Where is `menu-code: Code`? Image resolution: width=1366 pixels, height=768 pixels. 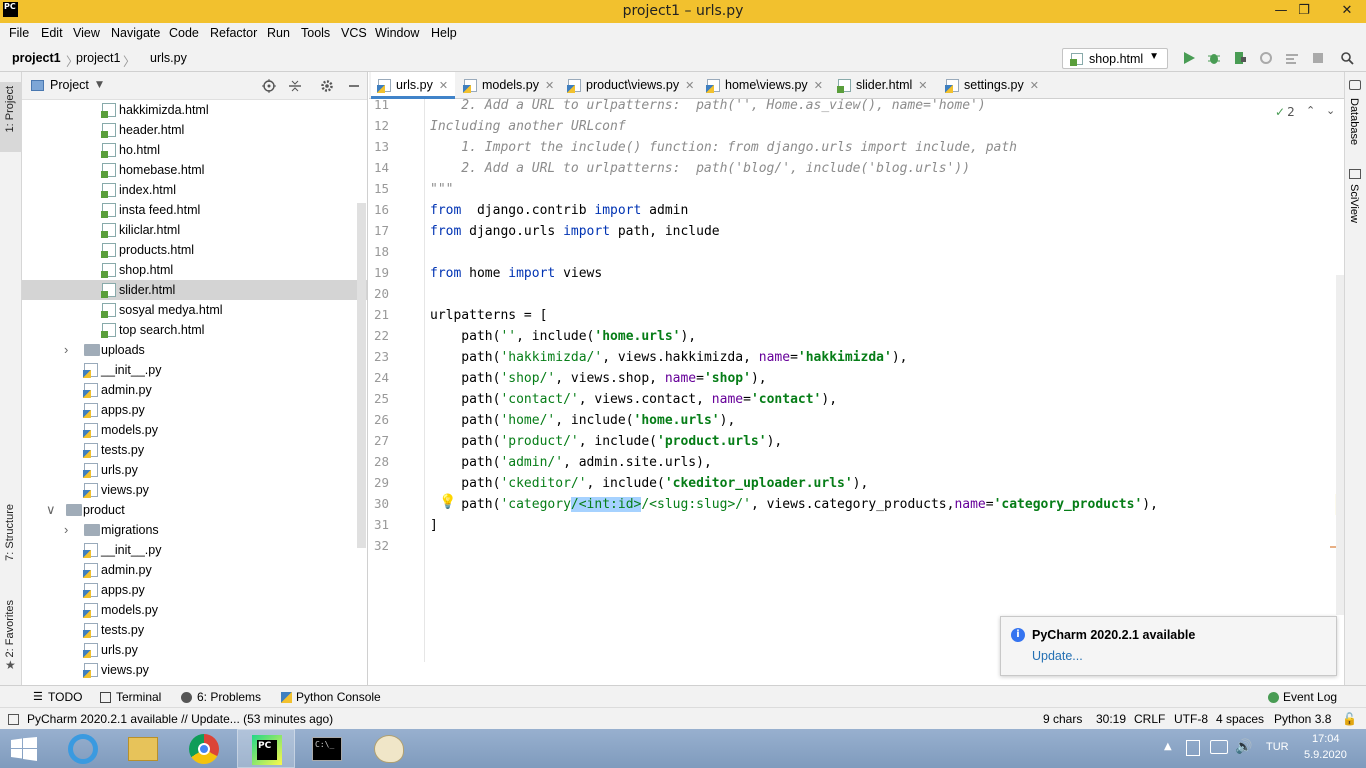 menu-code: Code is located at coordinates (184, 31).